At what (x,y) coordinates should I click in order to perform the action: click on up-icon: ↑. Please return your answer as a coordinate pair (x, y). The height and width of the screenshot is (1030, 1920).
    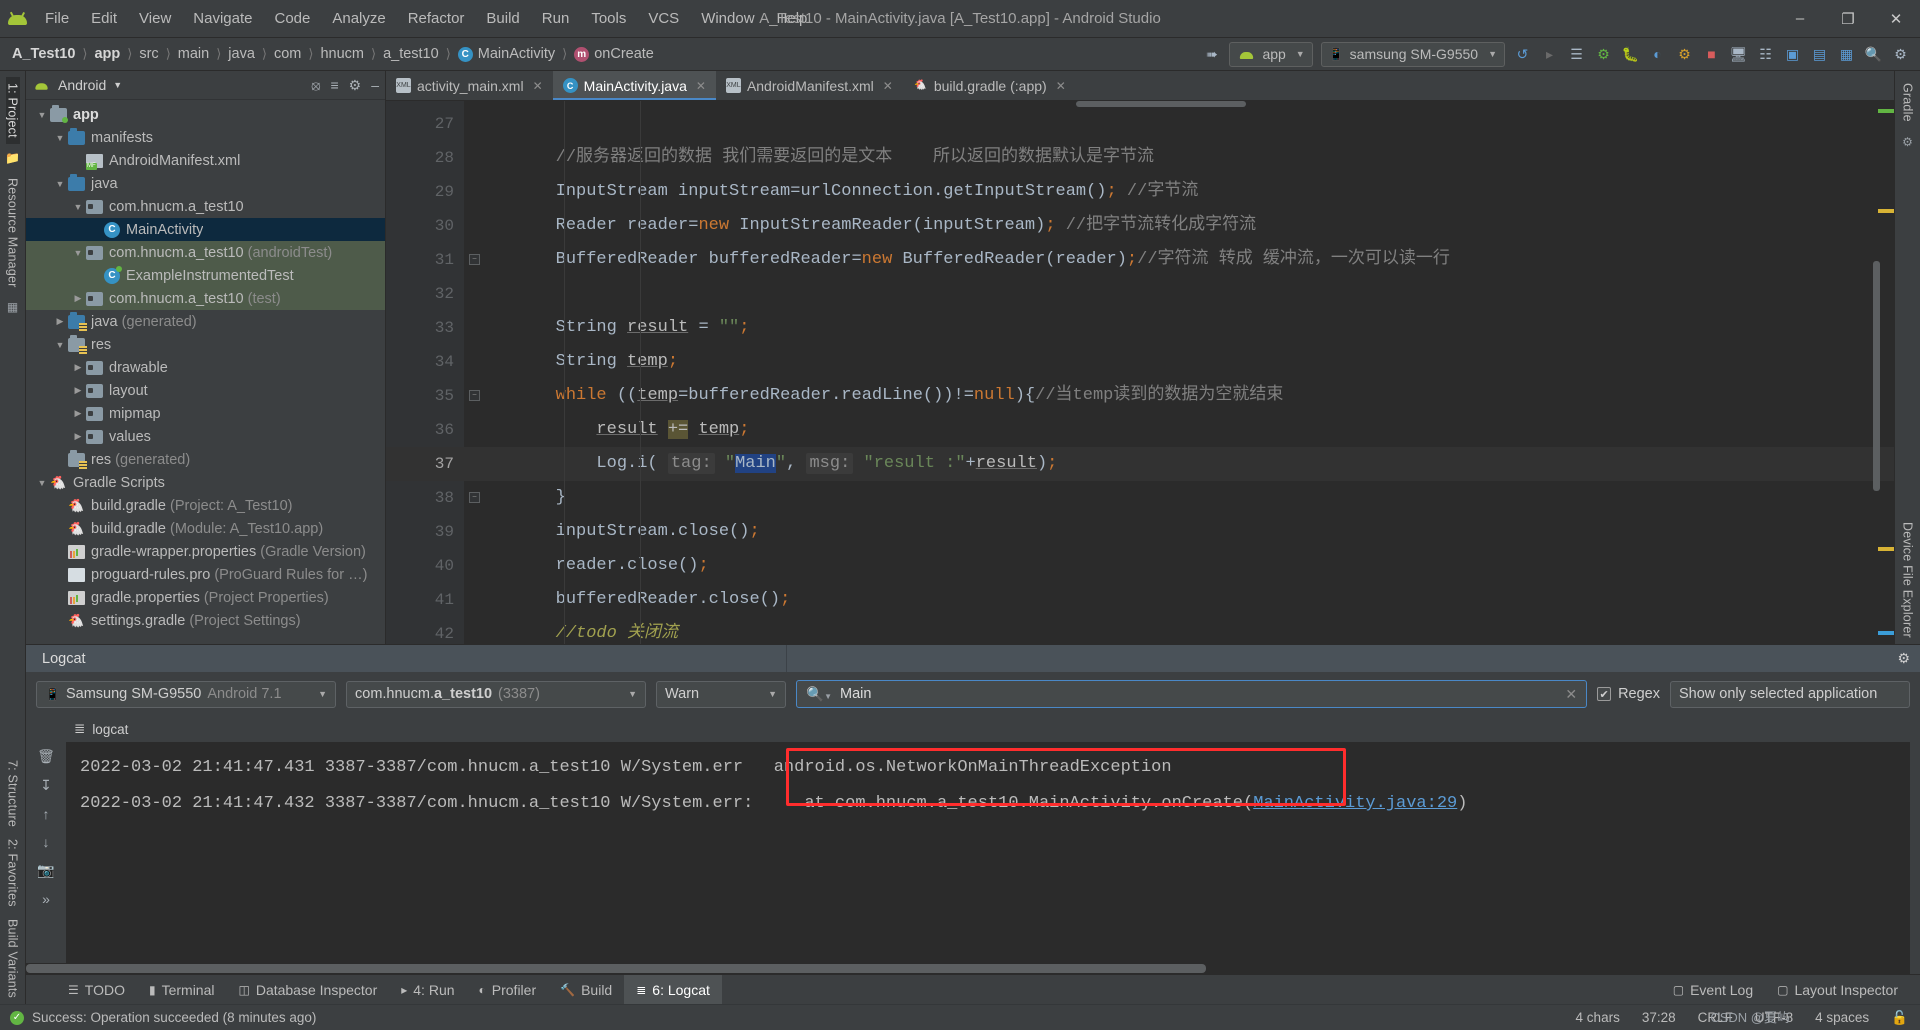
    Looking at the image, I should click on (46, 814).